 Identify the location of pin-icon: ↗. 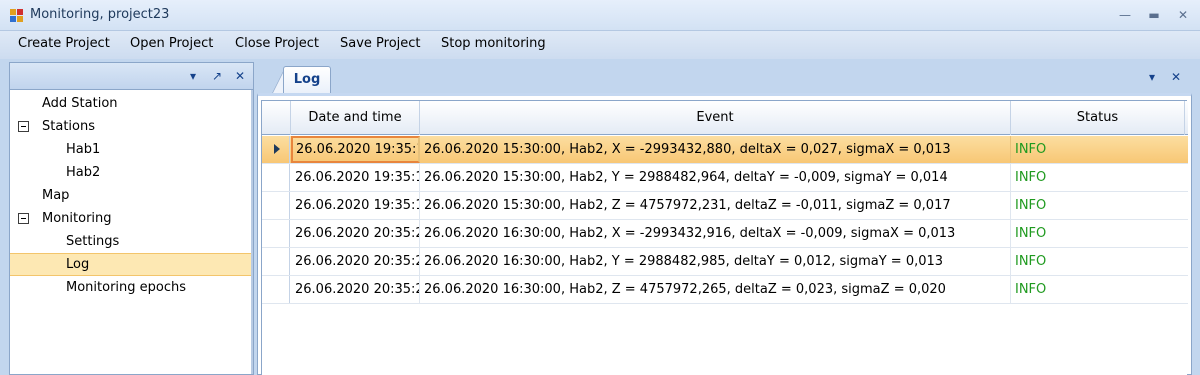
(217, 76).